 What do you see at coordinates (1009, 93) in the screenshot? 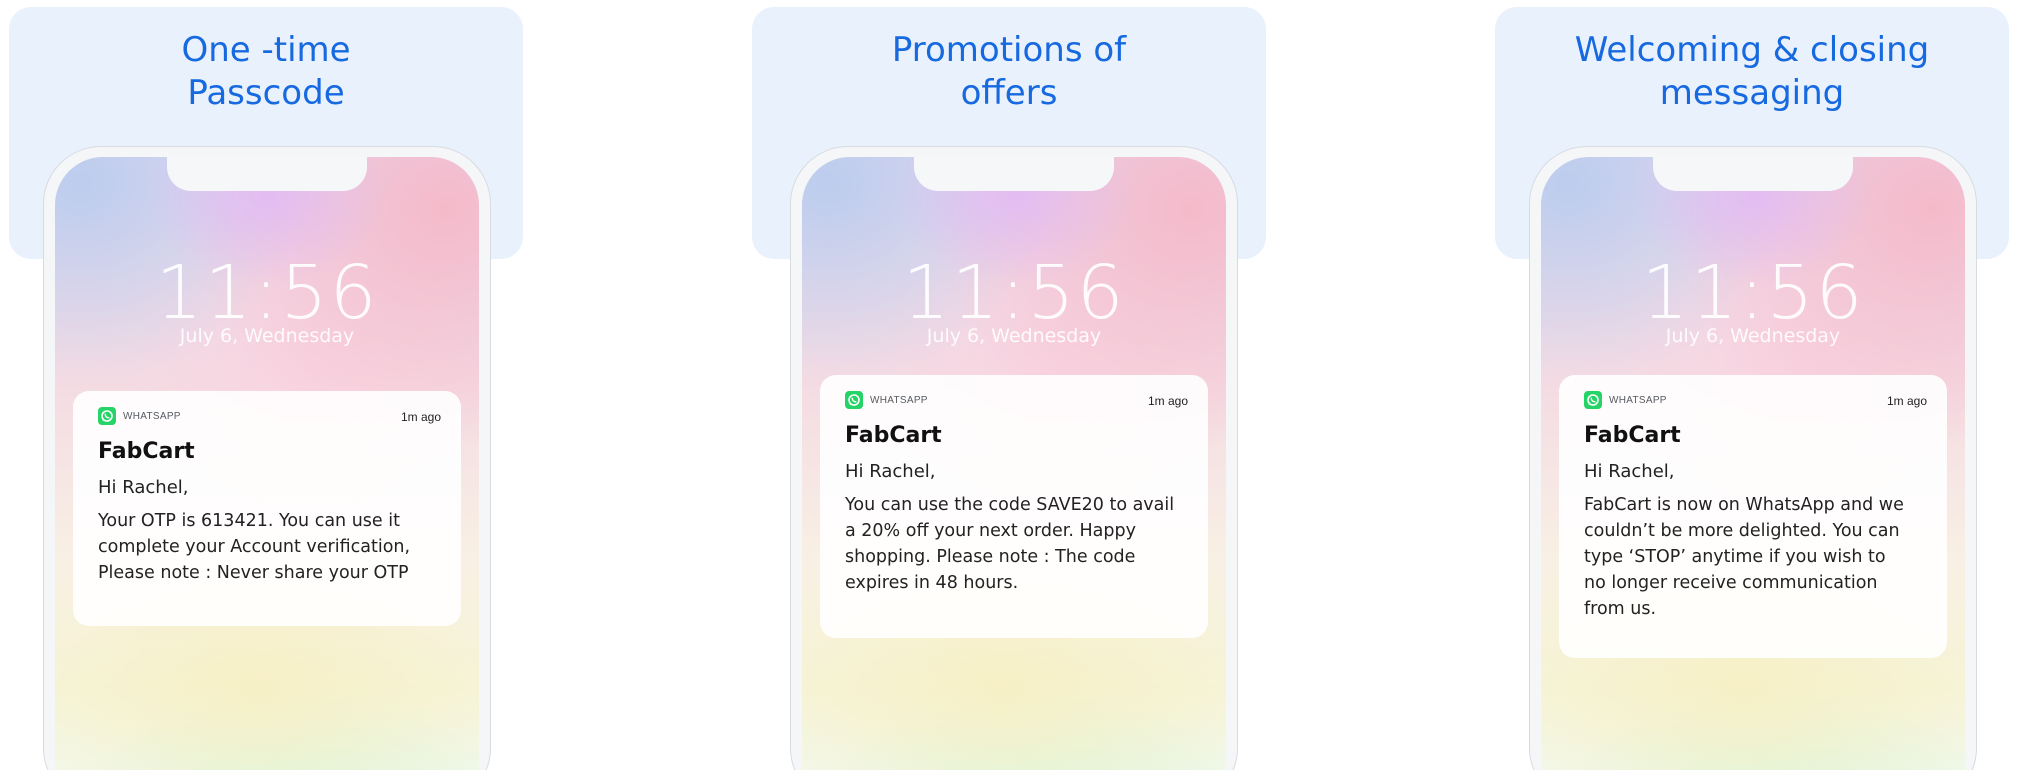
I see `panel-title-line-2: offers` at bounding box center [1009, 93].